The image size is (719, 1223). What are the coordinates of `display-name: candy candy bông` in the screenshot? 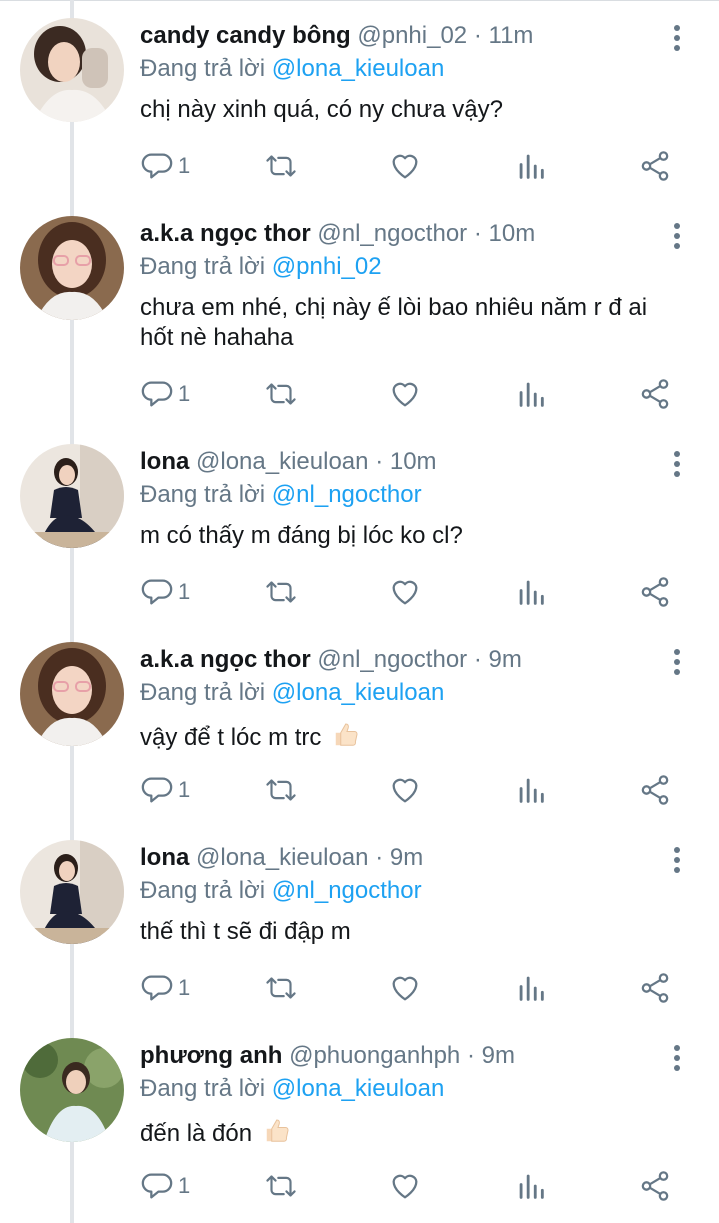 It's located at (245, 35).